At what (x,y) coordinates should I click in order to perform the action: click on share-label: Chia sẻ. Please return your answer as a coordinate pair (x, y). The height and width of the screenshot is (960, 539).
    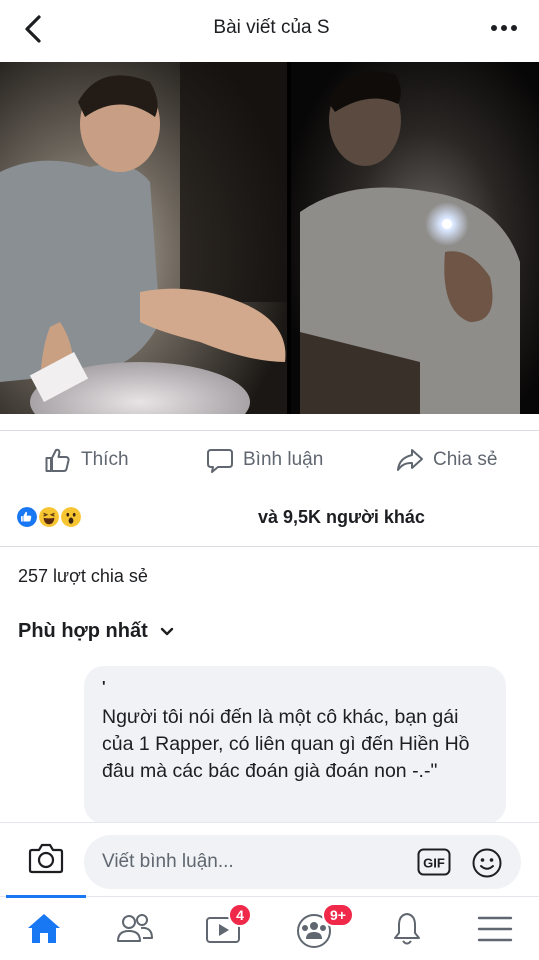
    Looking at the image, I should click on (465, 459).